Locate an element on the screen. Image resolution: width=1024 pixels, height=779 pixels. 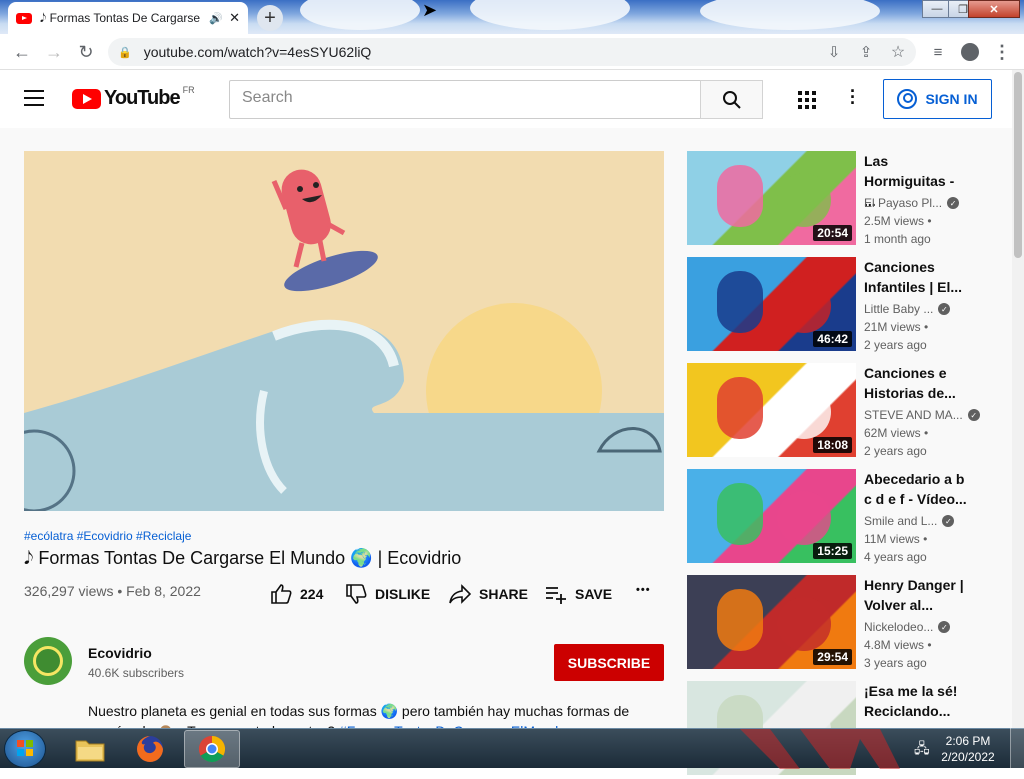
address-bar: 🔒 youtube.com/watch?v=4esSYU62liQ is located at coordinates (512, 52).